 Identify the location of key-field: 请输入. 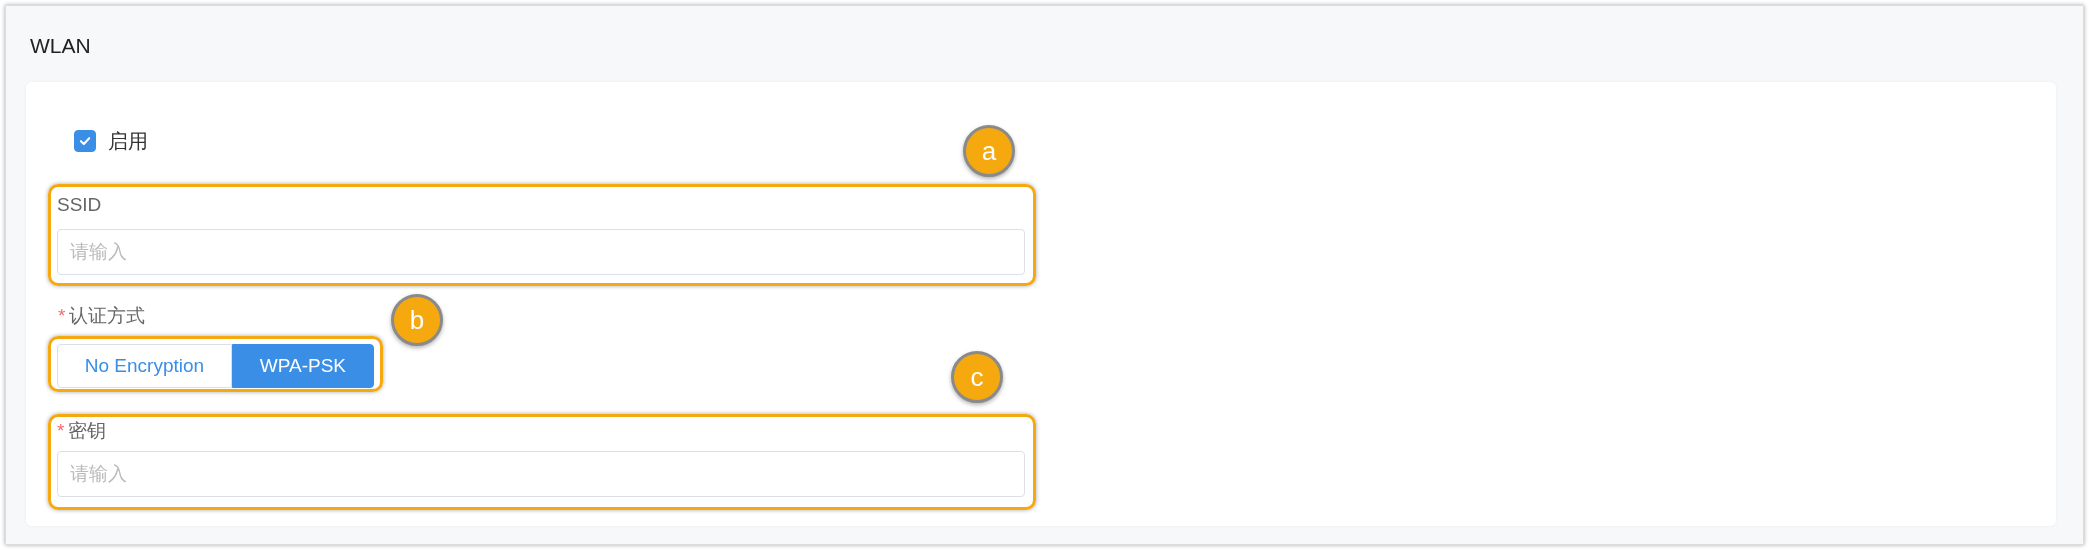
(541, 474).